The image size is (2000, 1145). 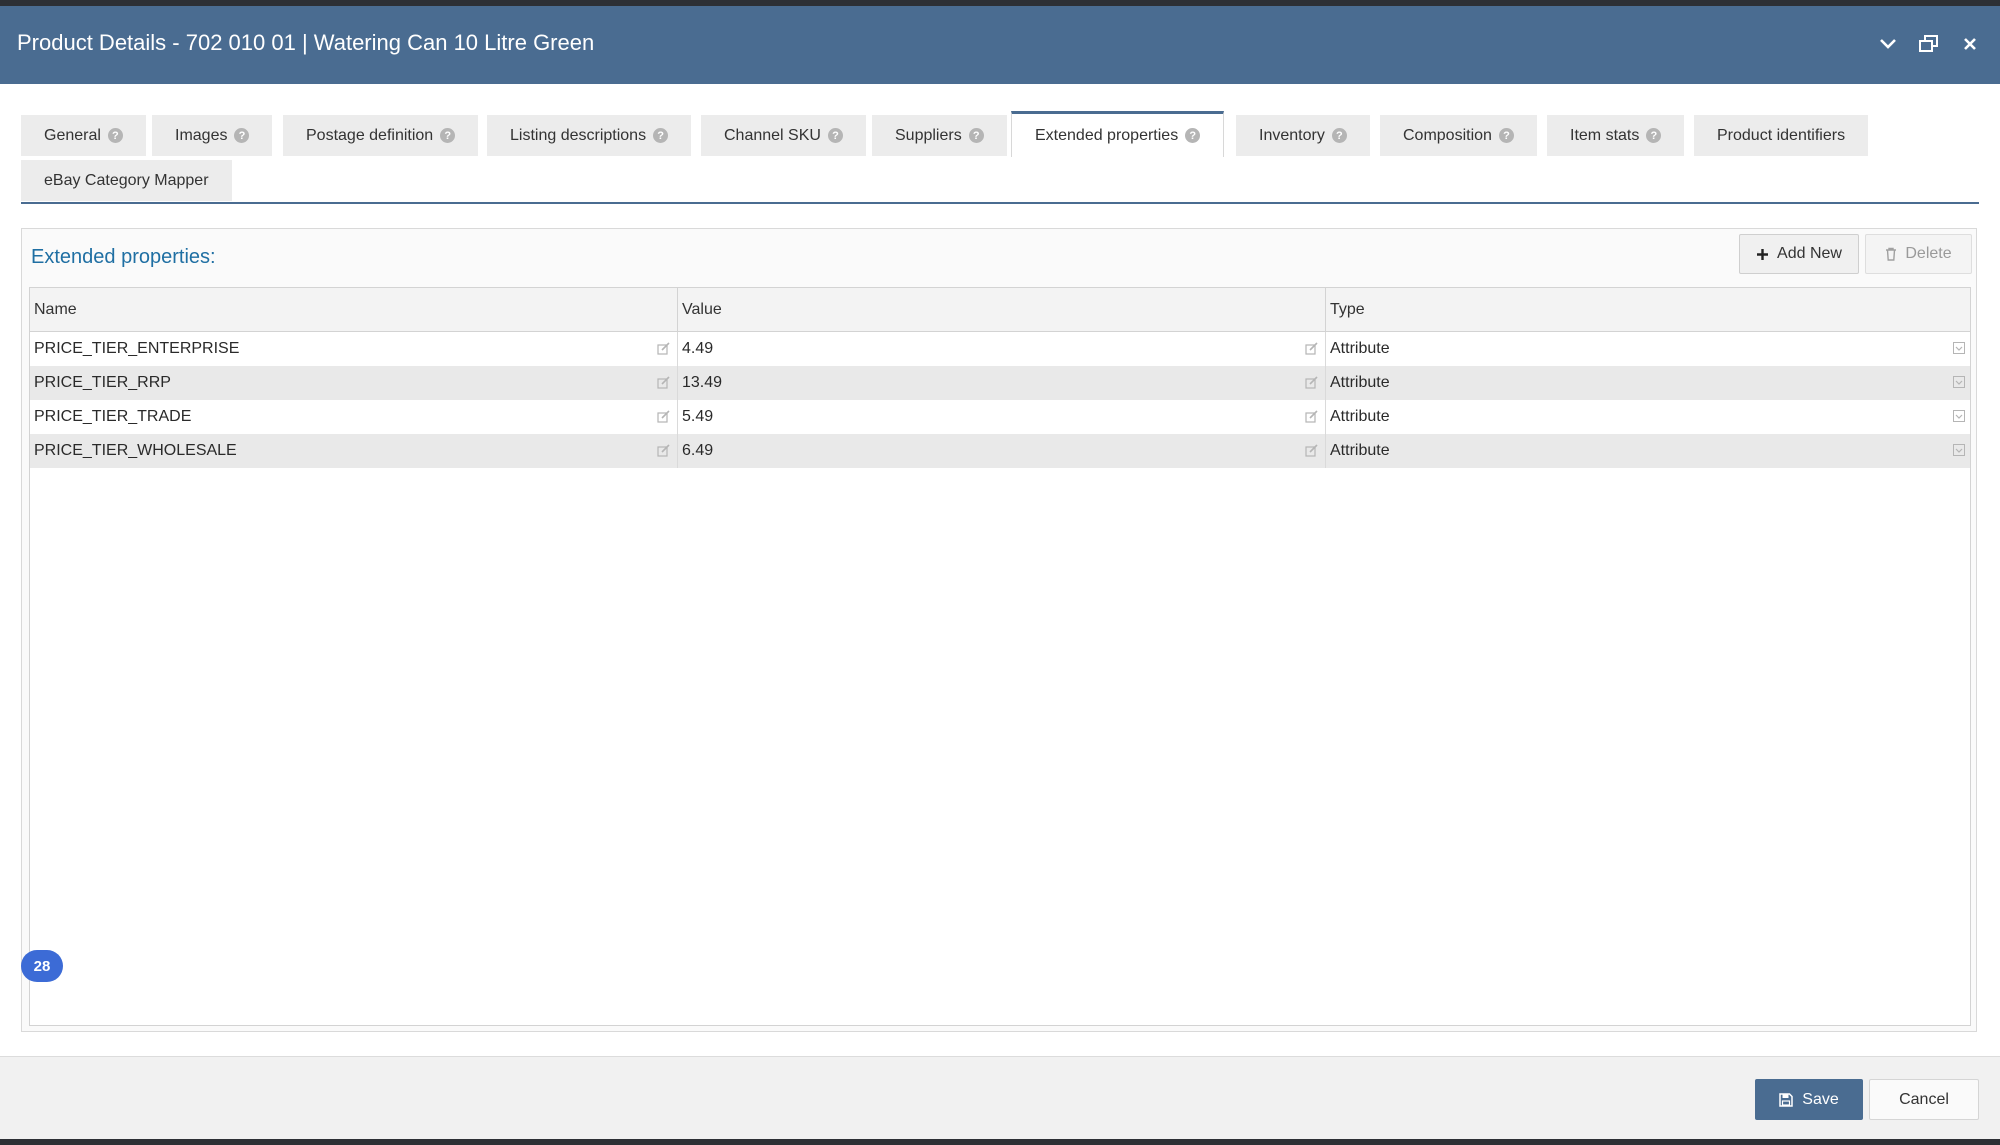 I want to click on add-new-button: Add New, so click(x=1799, y=254).